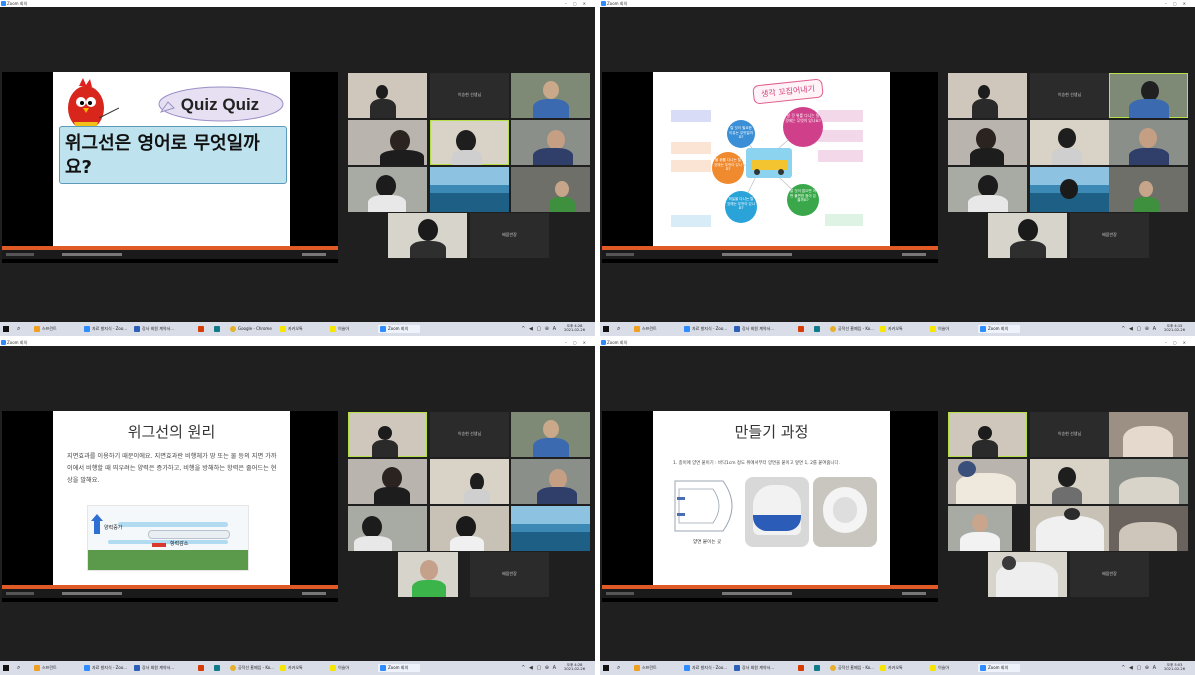 This screenshot has height=675, width=1195. I want to click on window-titlebar: Zoom 회의 –▢✕, so click(297, 342).